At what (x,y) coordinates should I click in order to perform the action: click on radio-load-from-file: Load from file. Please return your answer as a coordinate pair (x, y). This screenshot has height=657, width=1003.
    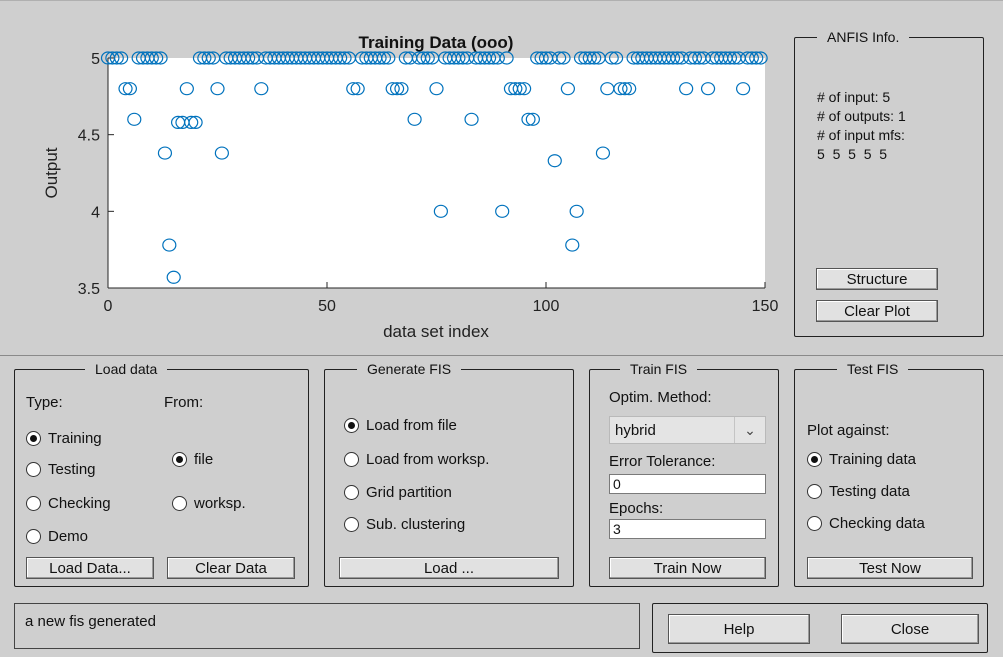
    Looking at the image, I should click on (400, 425).